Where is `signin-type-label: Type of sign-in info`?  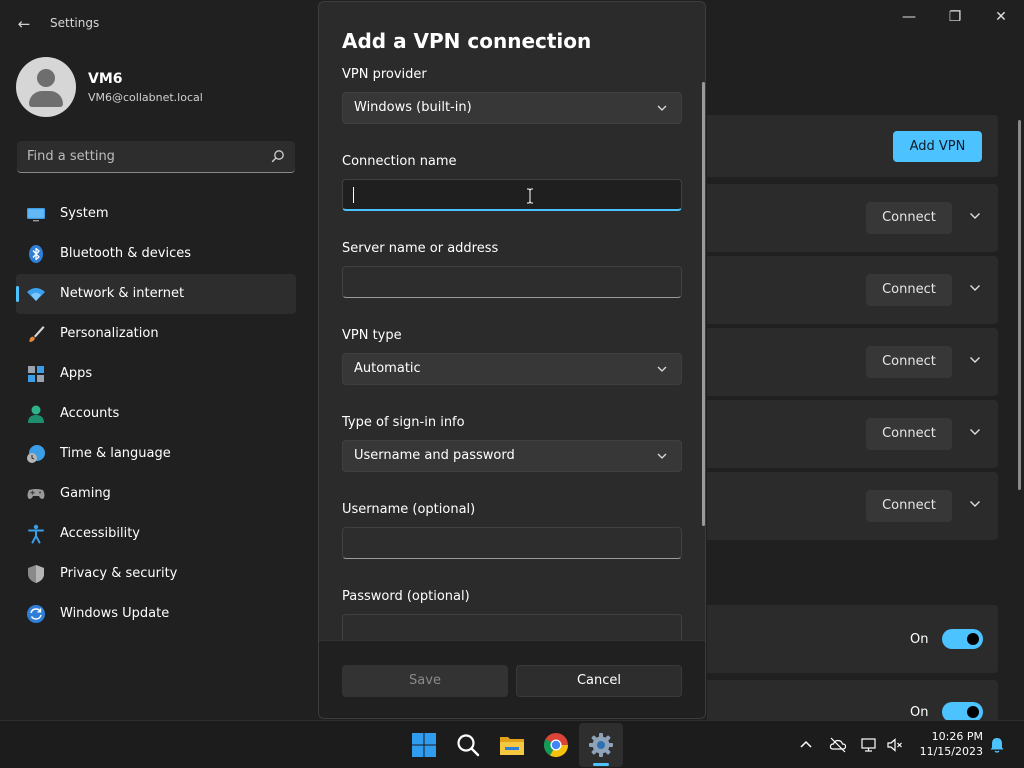 signin-type-label: Type of sign-in info is located at coordinates (403, 422).